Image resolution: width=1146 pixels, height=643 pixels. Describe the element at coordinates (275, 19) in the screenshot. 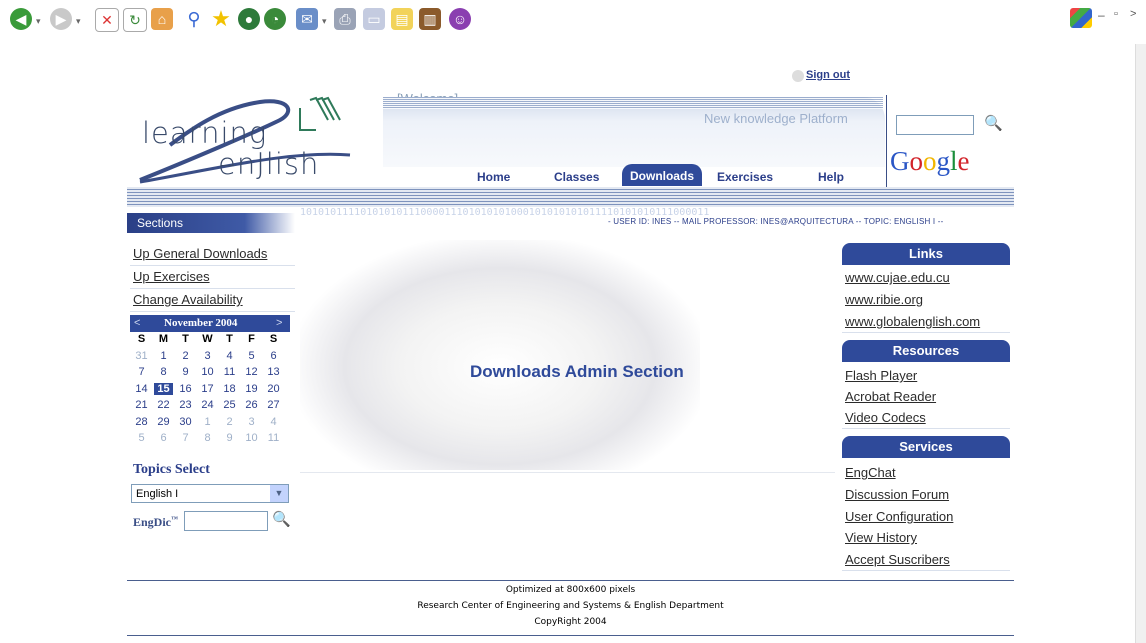

I see `history-icon: ◔` at that location.